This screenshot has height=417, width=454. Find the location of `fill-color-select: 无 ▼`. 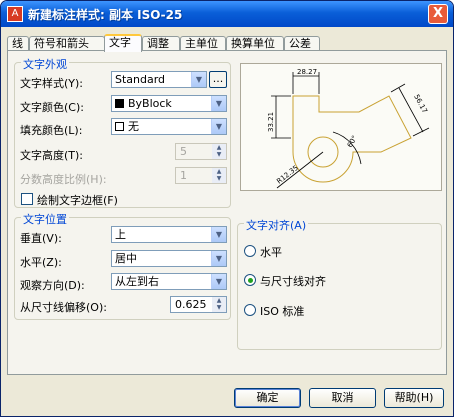

fill-color-select: 无 ▼ is located at coordinates (169, 126).